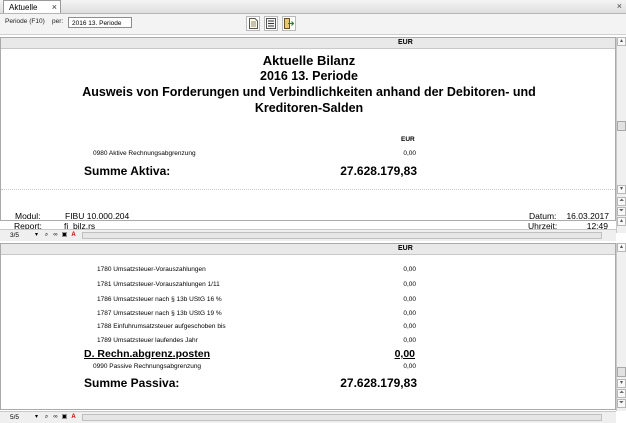  What do you see at coordinates (147, 354) in the screenshot?
I see `section-label: D. Rechn.abgrenz.posten` at bounding box center [147, 354].